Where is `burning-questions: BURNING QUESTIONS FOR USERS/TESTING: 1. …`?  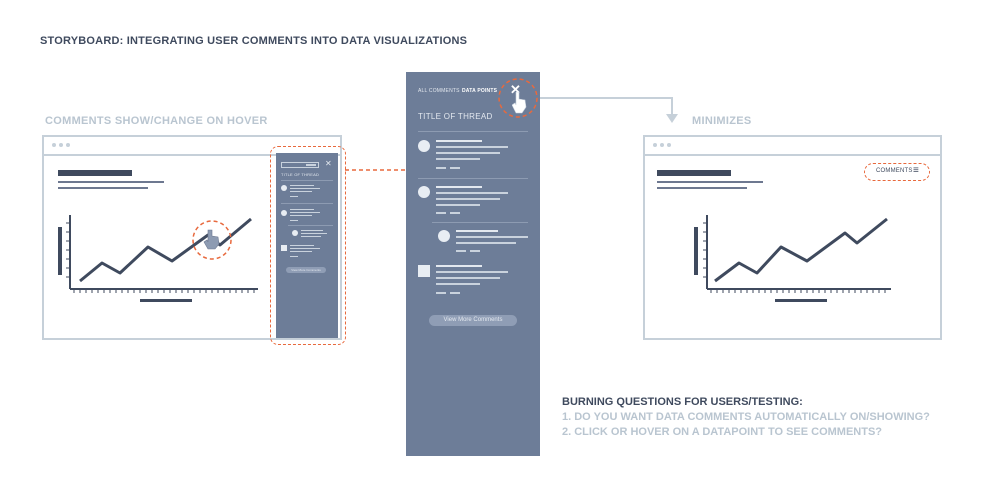 burning-questions: BURNING QUESTIONS FOR USERS/TESTING: 1. … is located at coordinates (746, 418).